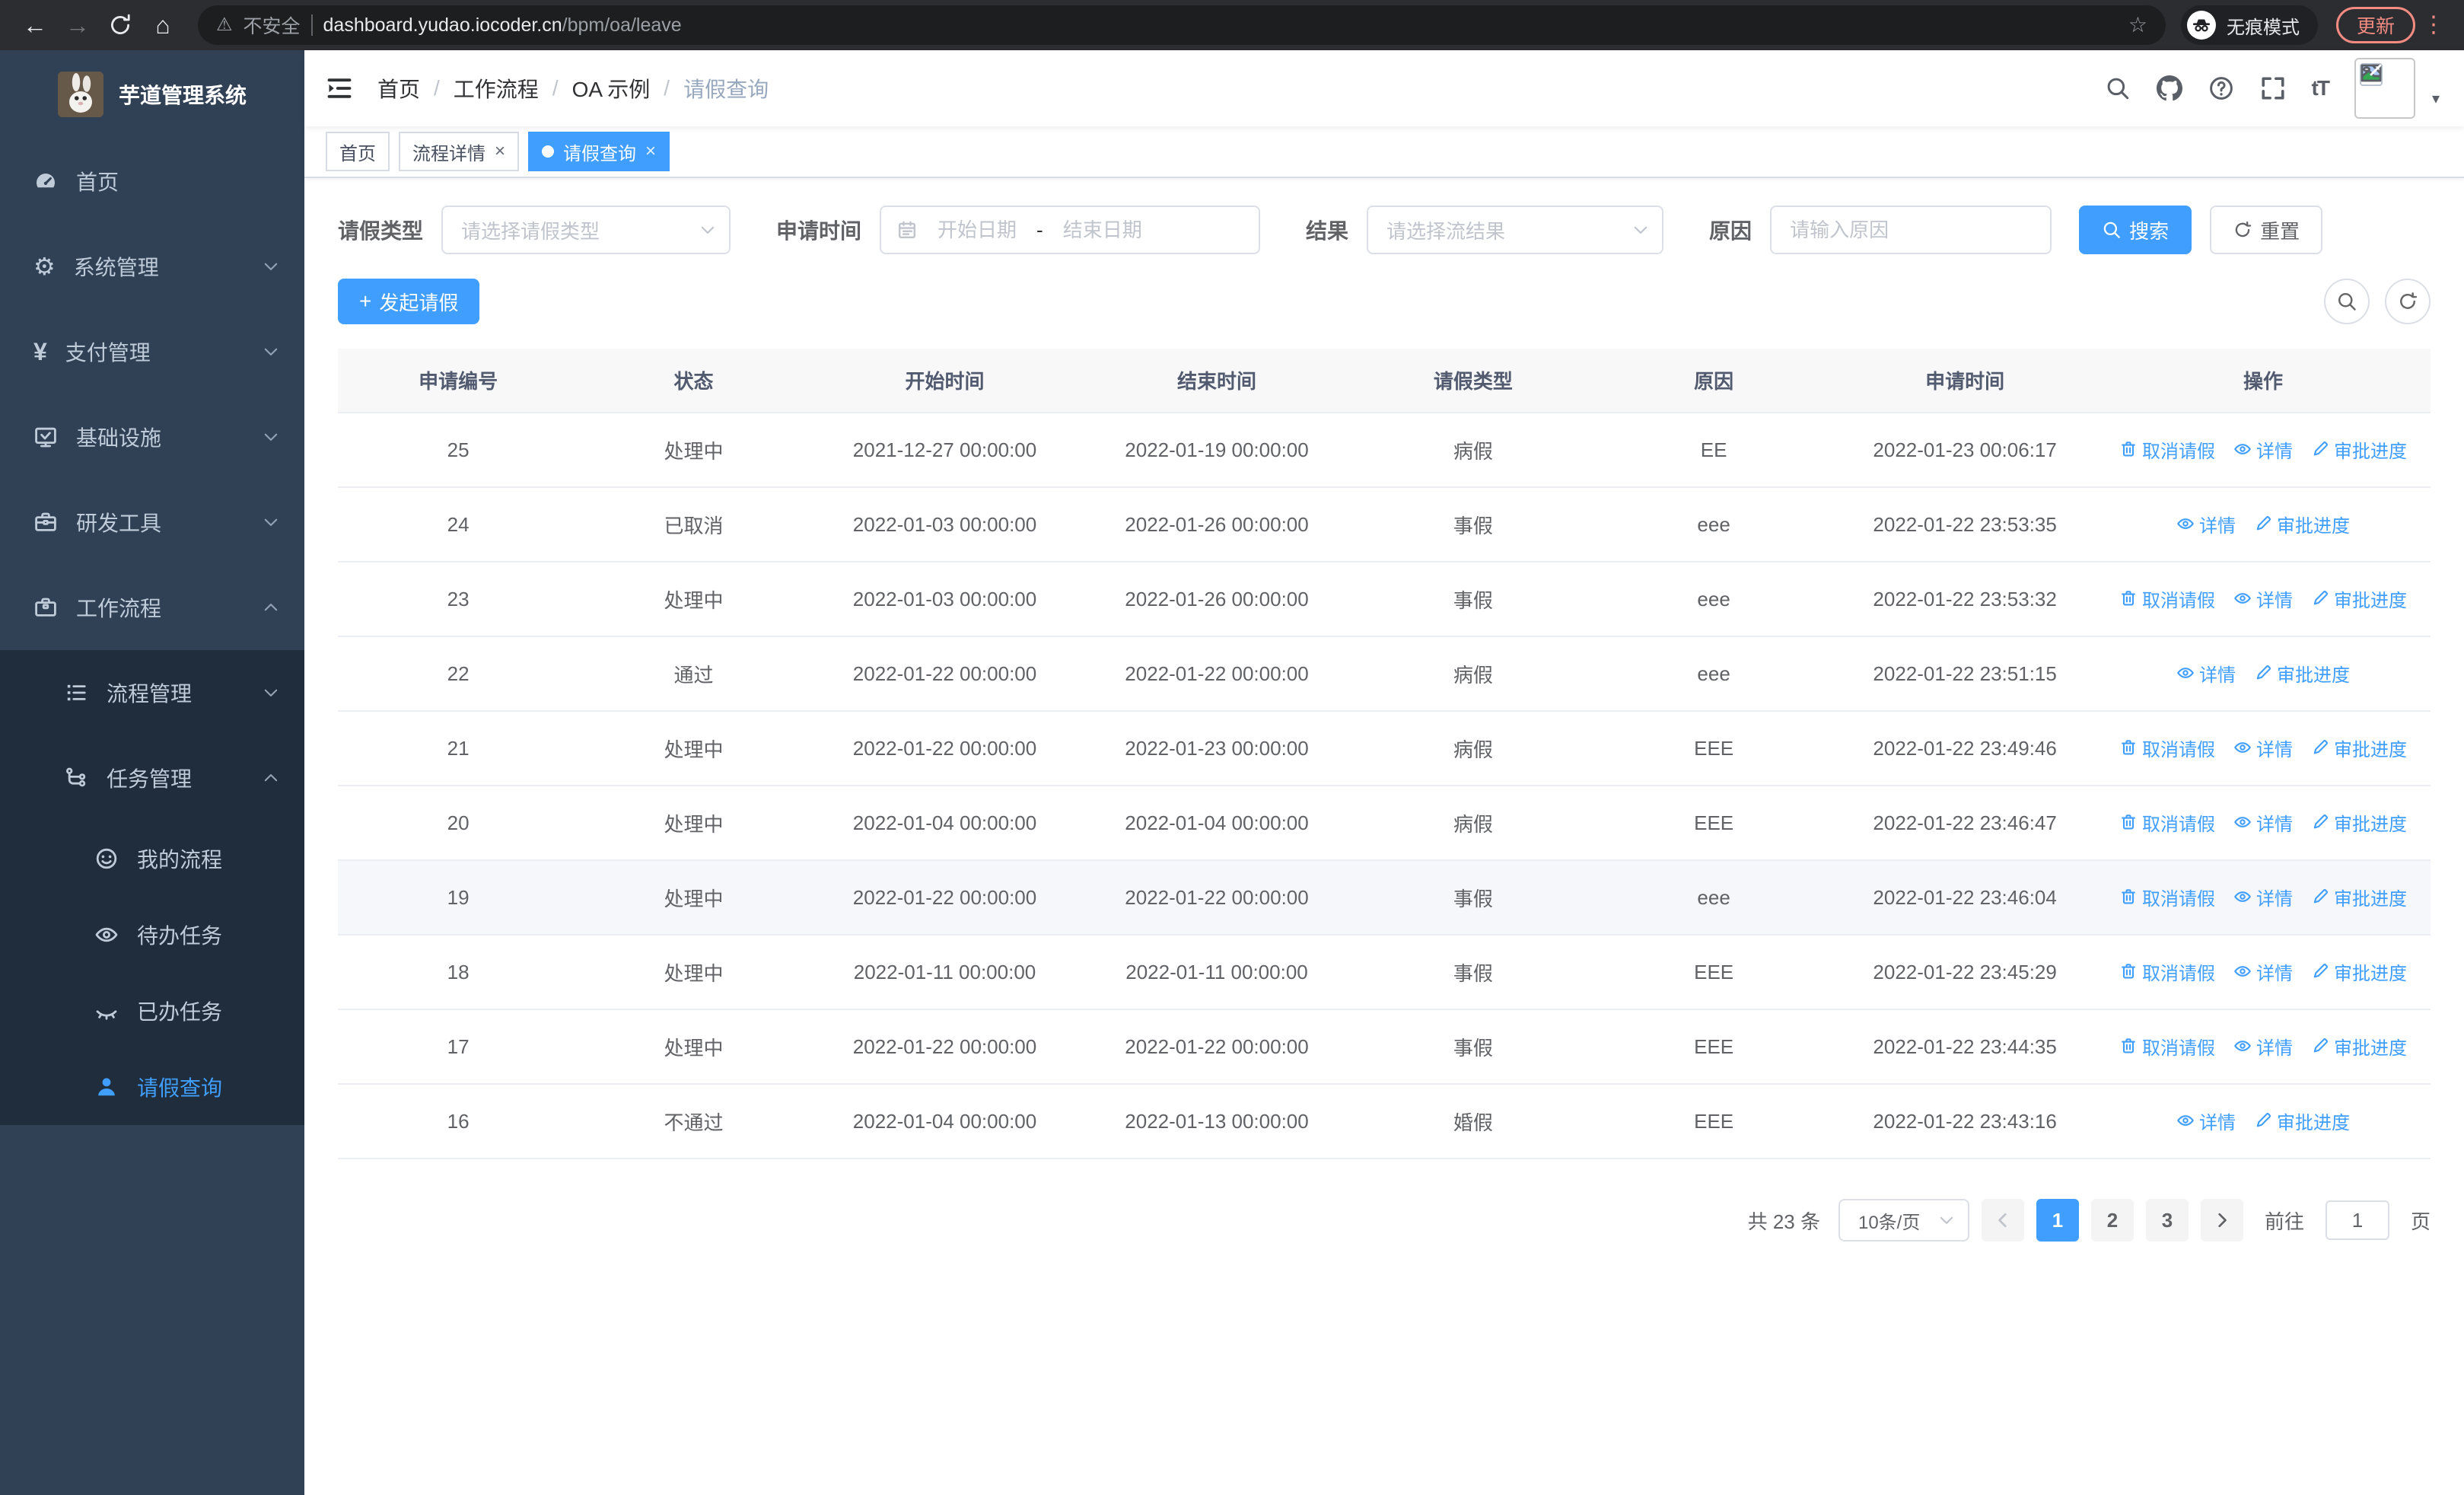  I want to click on tab-leave-query: 请假查询 ×, so click(599, 151).